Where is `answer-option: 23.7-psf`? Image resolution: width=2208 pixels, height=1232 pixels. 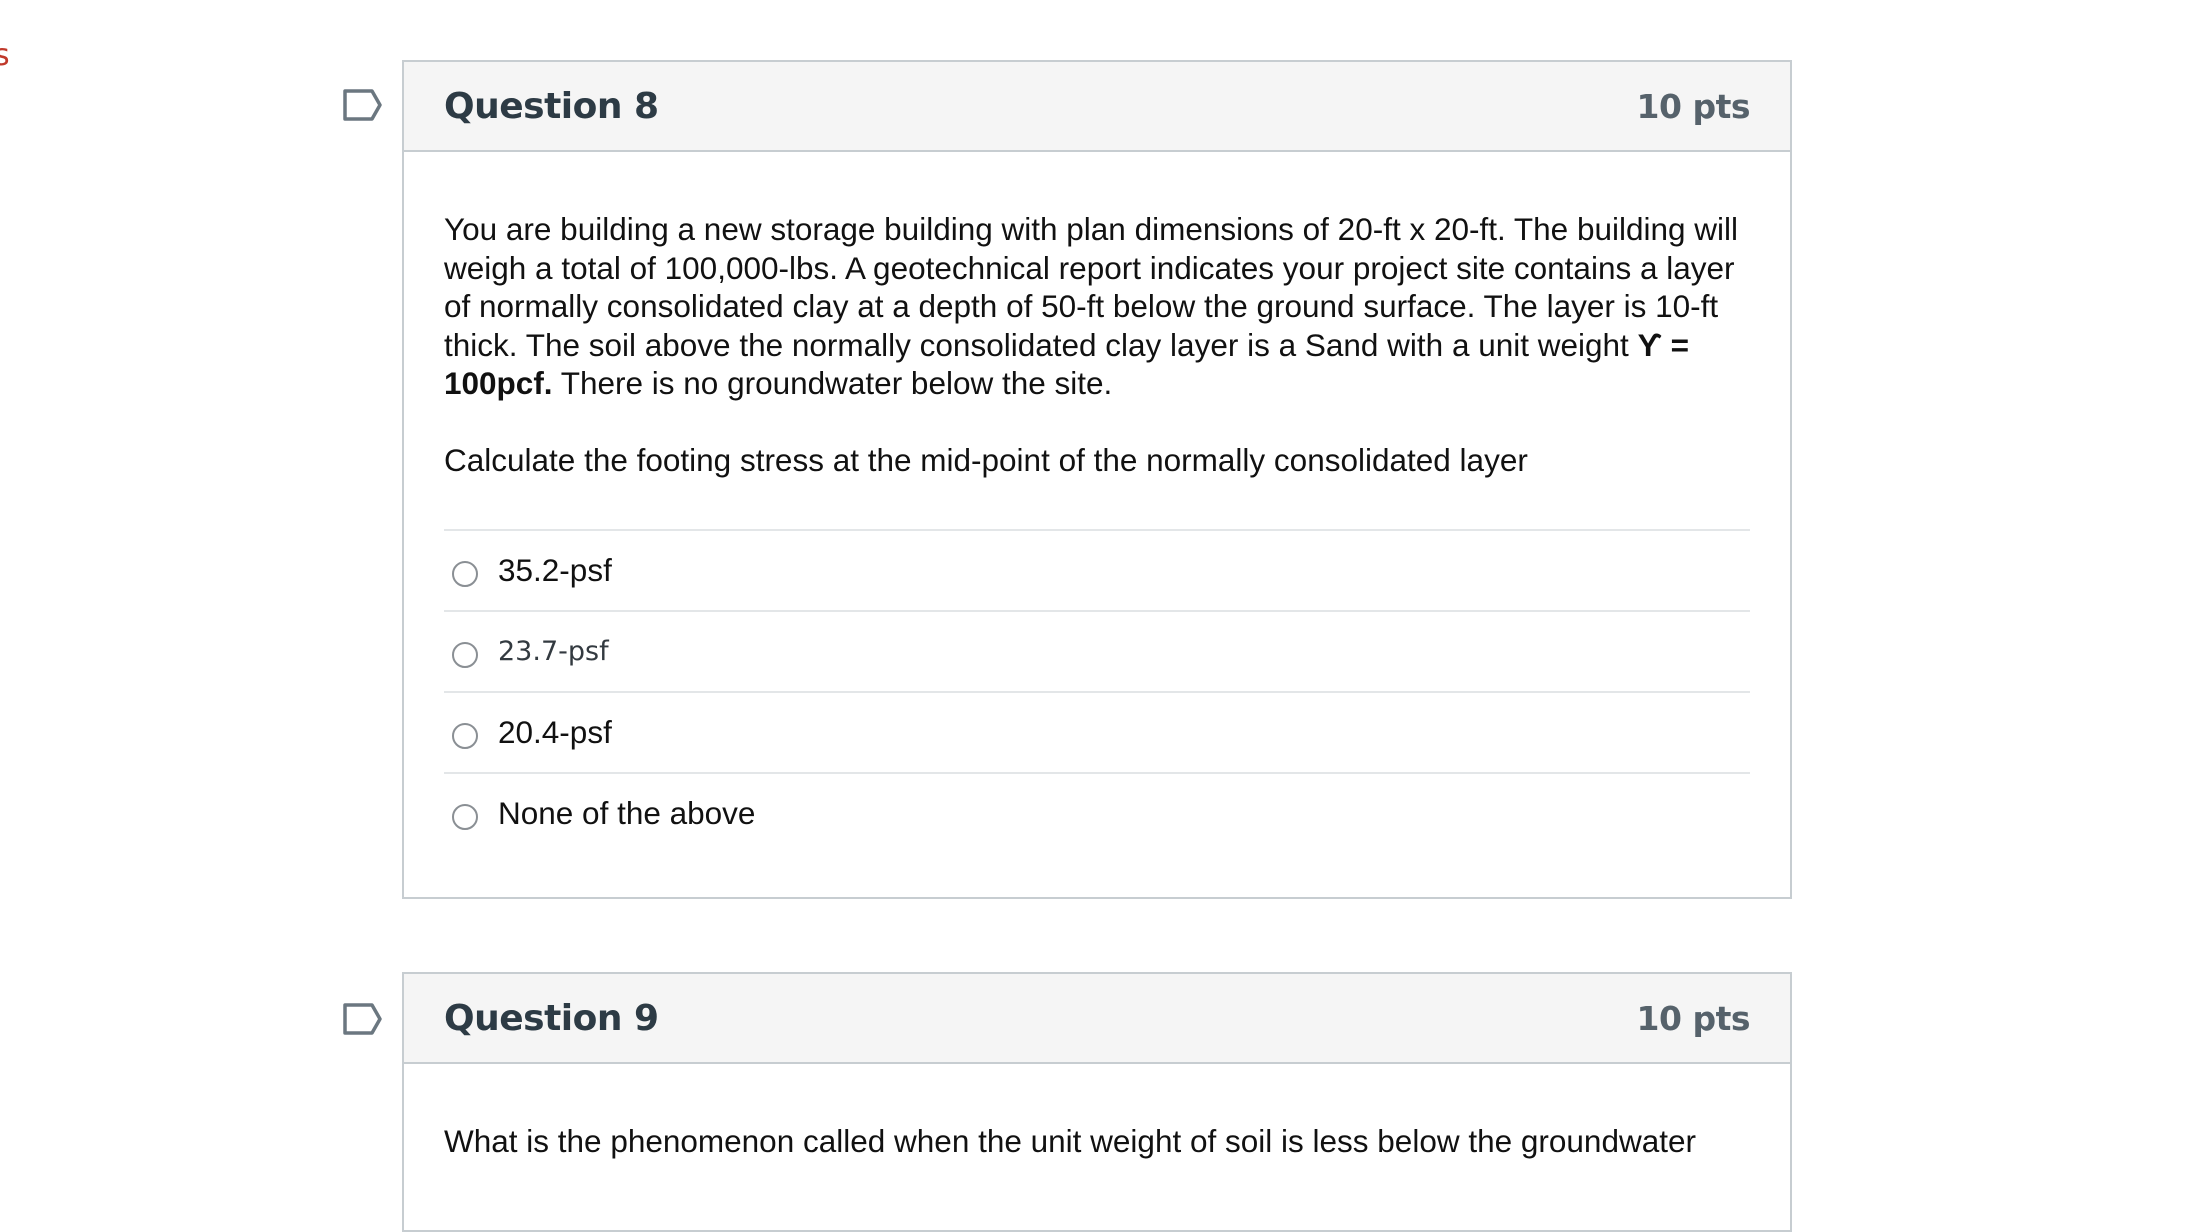 answer-option: 23.7-psf is located at coordinates (1097, 652).